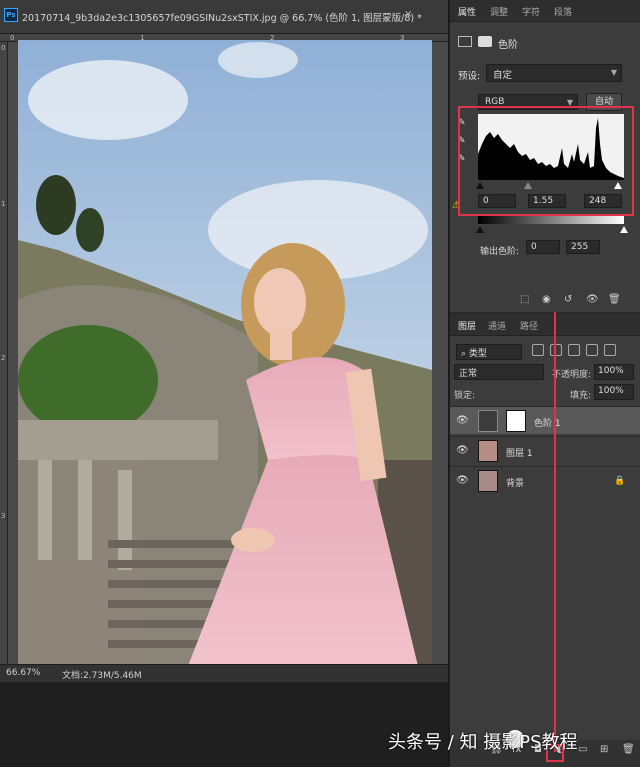 Image resolution: width=640 pixels, height=767 pixels. What do you see at coordinates (546, 161) in the screenshot?
I see `annotation-highlight-box` at bounding box center [546, 161].